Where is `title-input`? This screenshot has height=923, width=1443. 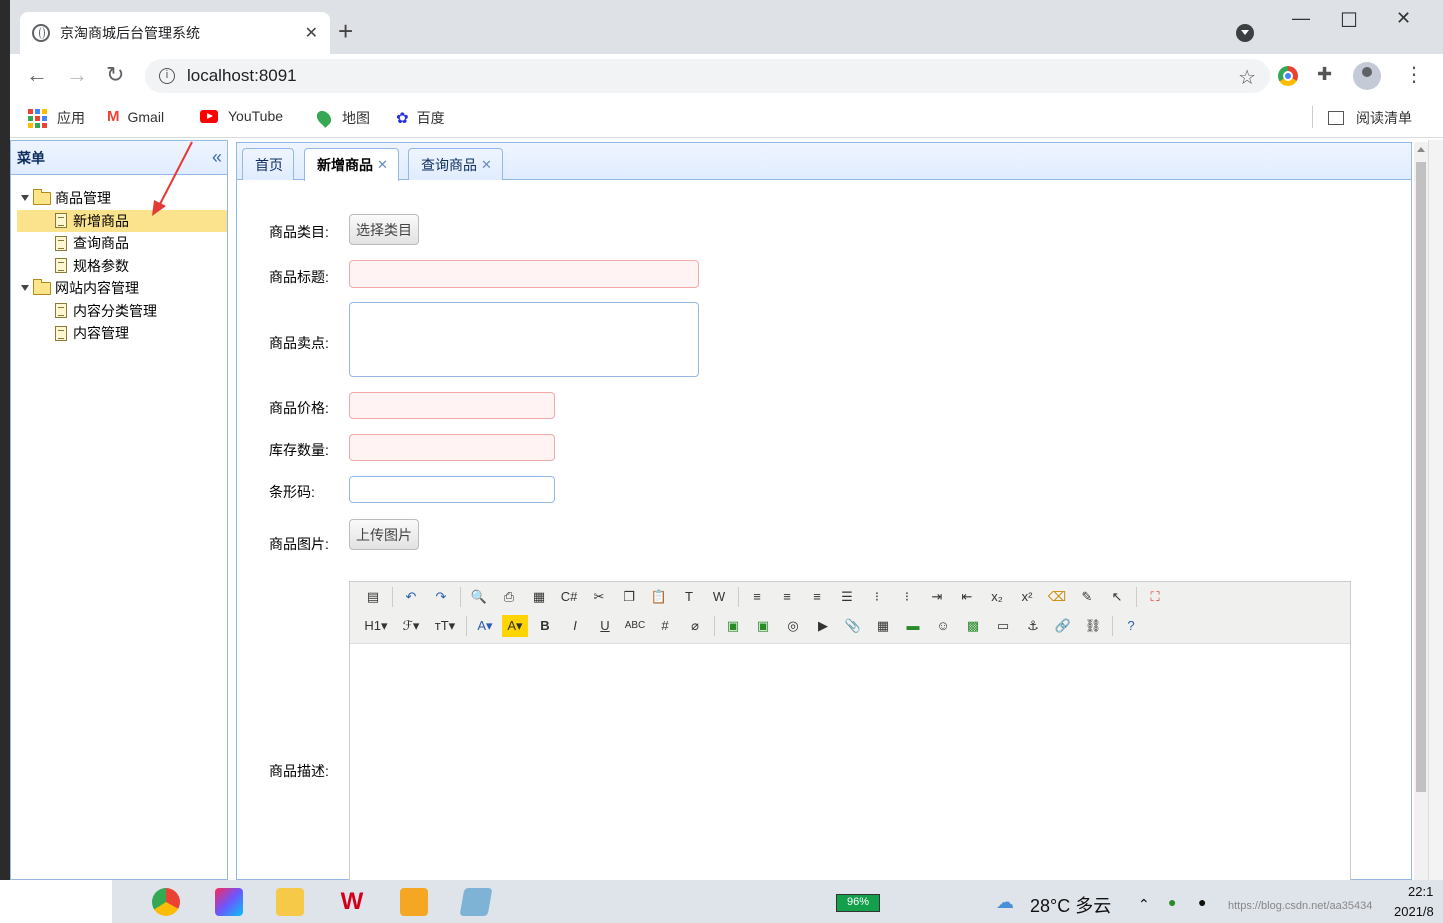
title-input is located at coordinates (524, 274).